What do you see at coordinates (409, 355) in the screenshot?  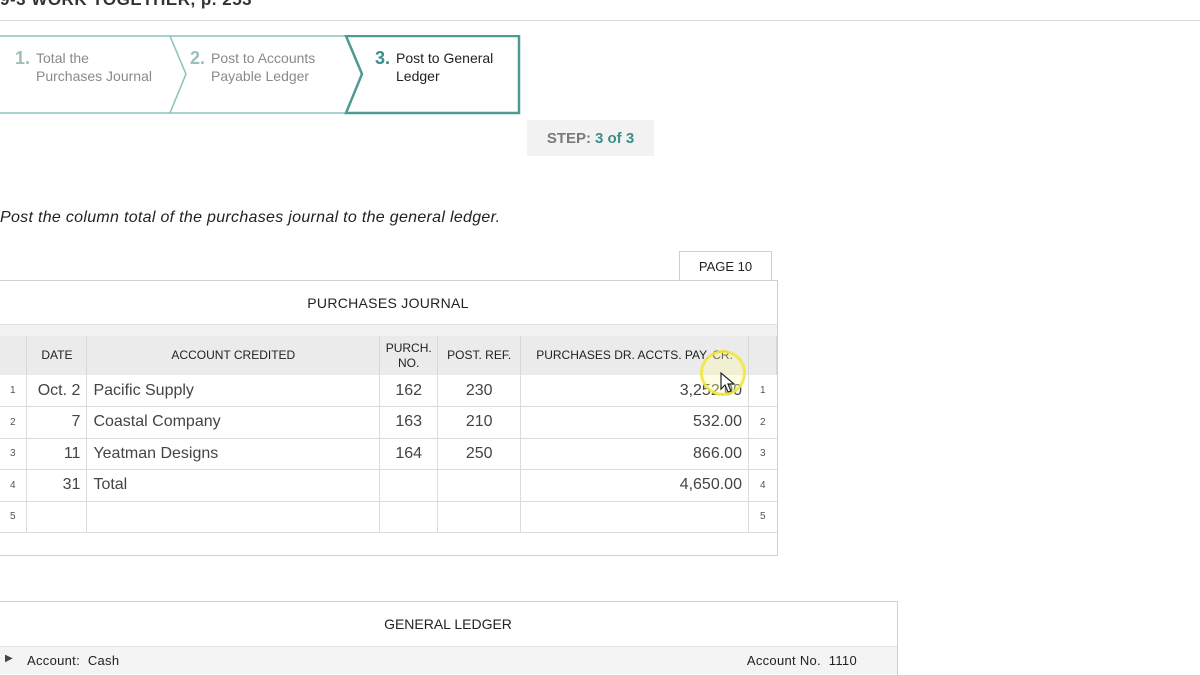 I see `purch-no-col-header: PURCH. NO.` at bounding box center [409, 355].